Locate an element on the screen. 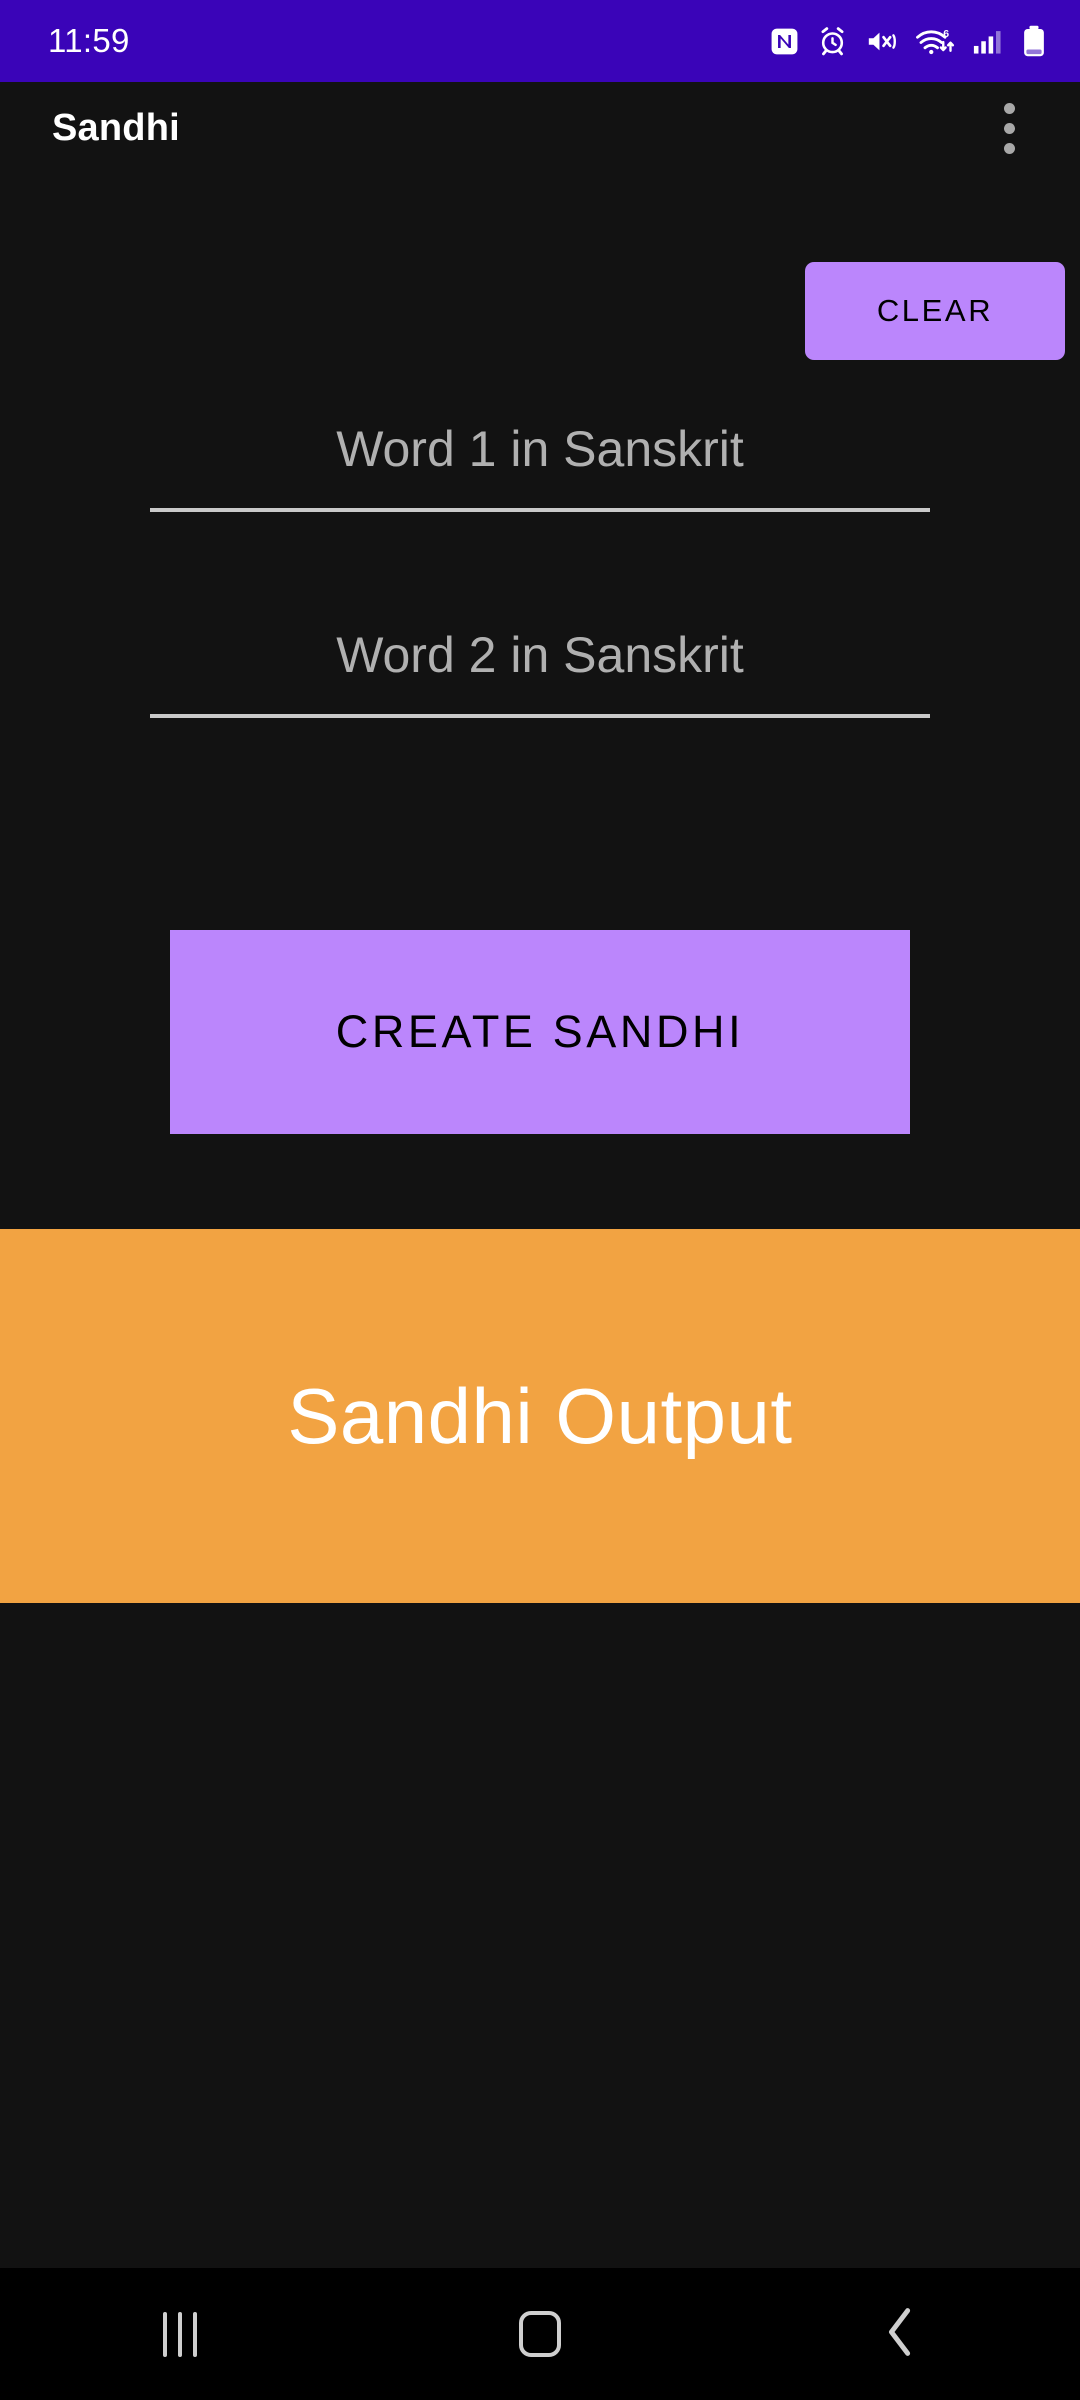 This screenshot has height=2400, width=1080. app-bar: Sandhi is located at coordinates (540, 128).